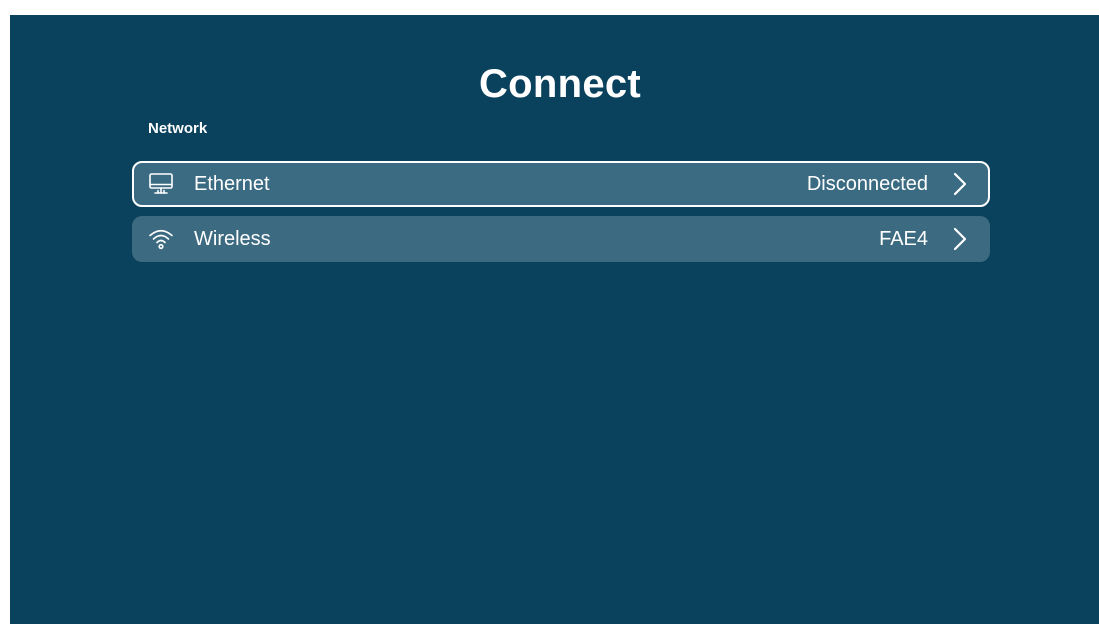 This screenshot has width=1099, height=624. Describe the element at coordinates (232, 184) in the screenshot. I see `network-item-label: Ethernet` at that location.